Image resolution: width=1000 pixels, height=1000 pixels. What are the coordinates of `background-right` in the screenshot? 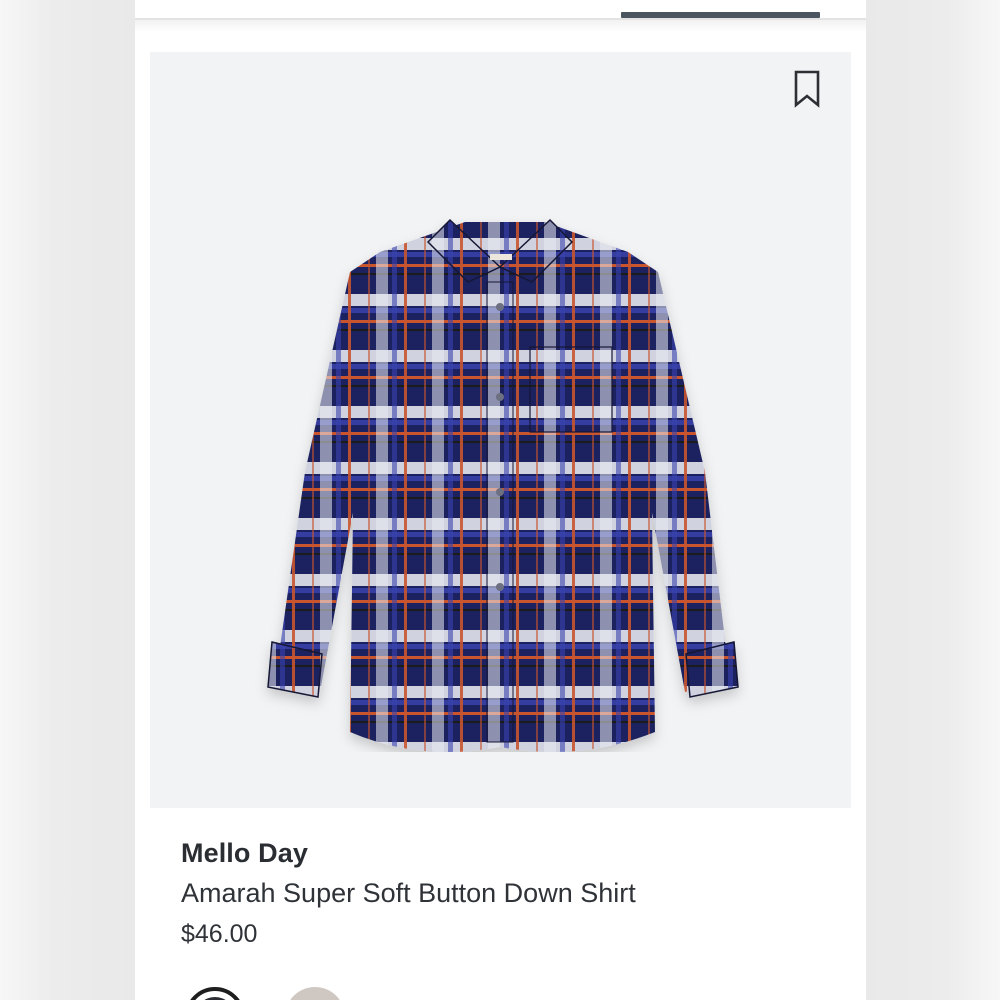 It's located at (933, 500).